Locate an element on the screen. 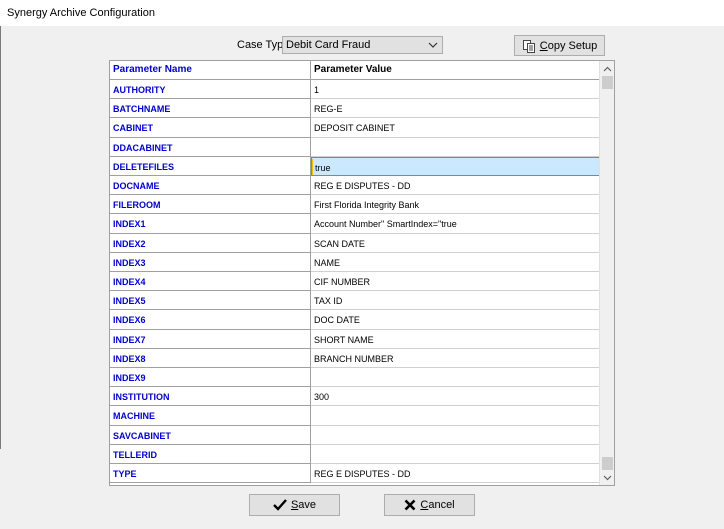 This screenshot has width=724, height=529. copy-setup-button: Copy Setup is located at coordinates (559, 45).